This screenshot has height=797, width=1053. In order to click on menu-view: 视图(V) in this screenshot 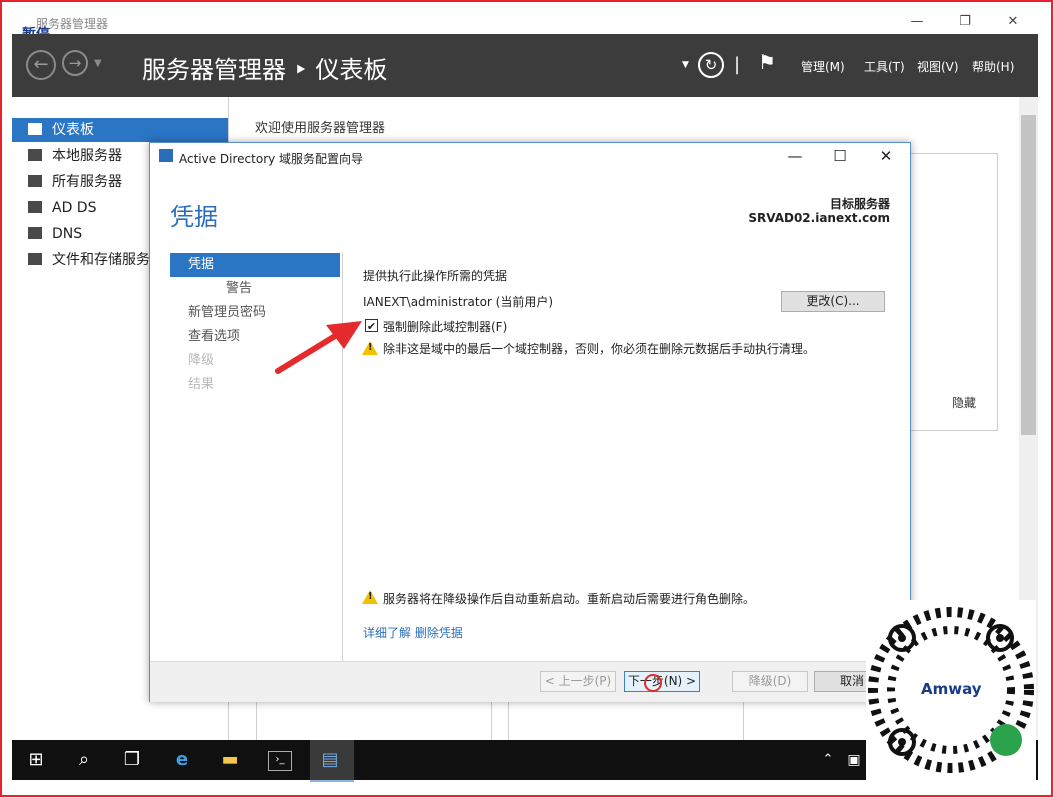, I will do `click(938, 66)`.